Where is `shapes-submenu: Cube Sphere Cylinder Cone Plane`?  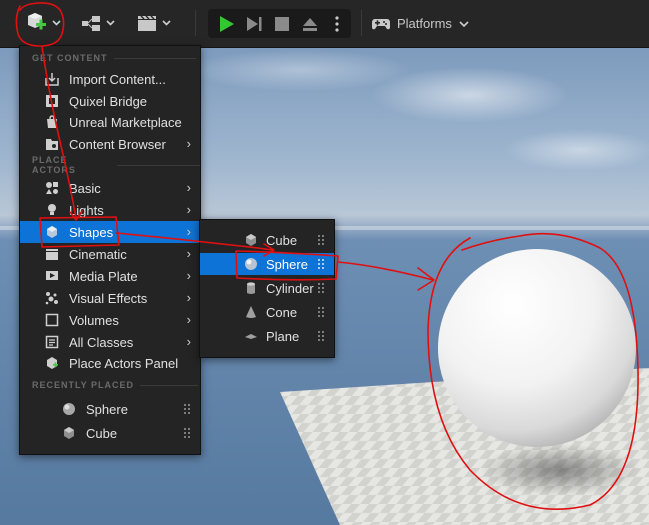
shapes-submenu: Cube Sphere Cylinder Cone Plane is located at coordinates (267, 288).